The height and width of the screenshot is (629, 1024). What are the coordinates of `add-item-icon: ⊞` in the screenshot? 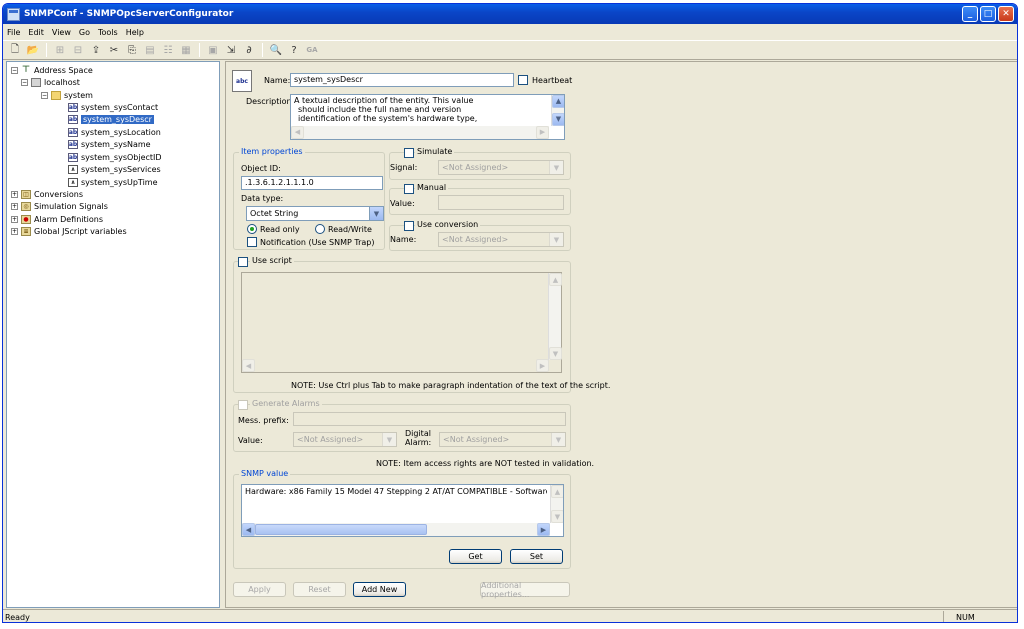 It's located at (60, 50).